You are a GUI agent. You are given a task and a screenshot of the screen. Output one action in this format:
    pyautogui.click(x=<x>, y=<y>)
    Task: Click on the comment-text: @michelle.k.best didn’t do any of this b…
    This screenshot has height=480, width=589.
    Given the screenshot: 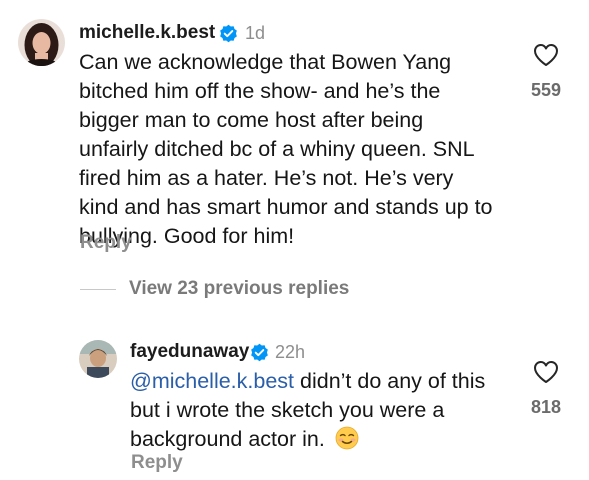 What is the action you would take?
    pyautogui.click(x=307, y=410)
    